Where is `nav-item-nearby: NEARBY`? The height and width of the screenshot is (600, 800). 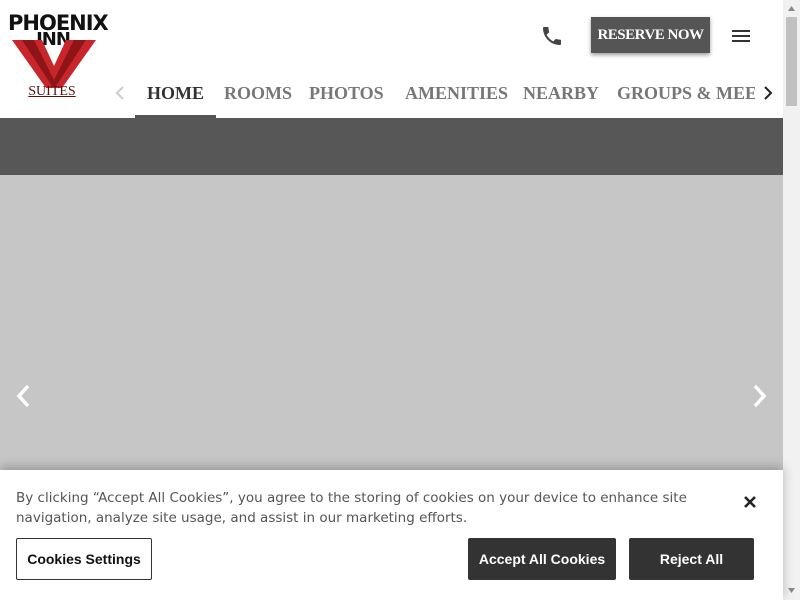
nav-item-nearby: NEARBY is located at coordinates (561, 95).